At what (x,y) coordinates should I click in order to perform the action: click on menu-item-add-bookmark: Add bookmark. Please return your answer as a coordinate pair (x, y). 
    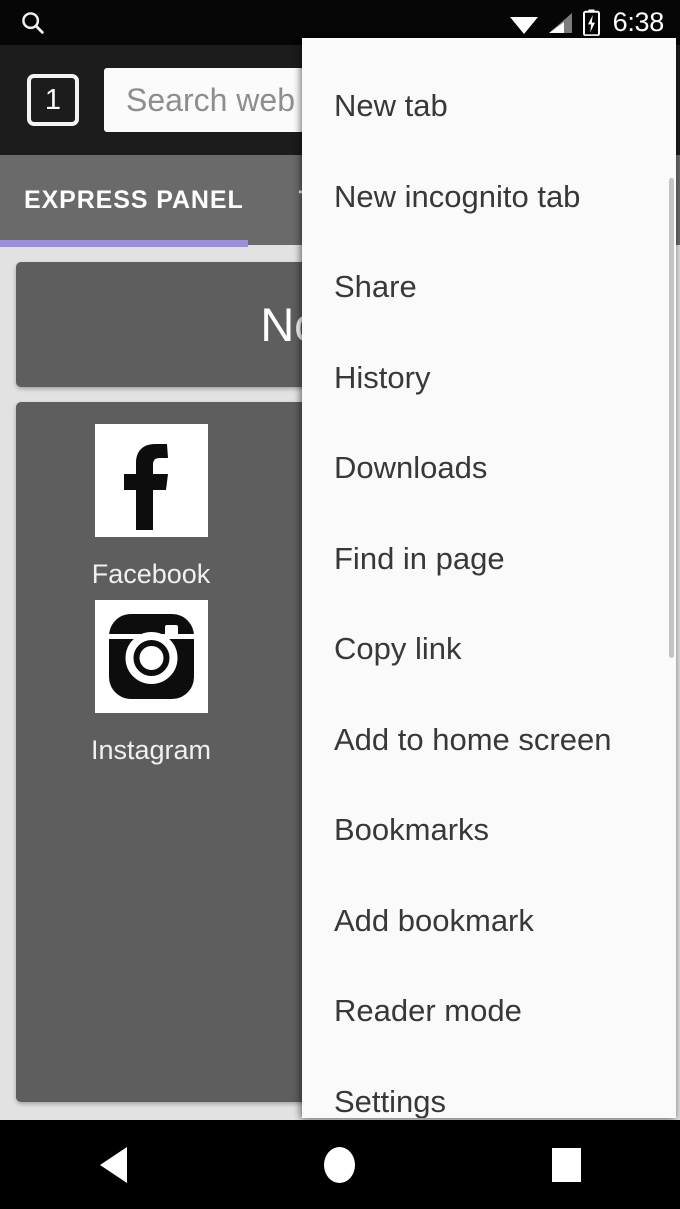
    Looking at the image, I should click on (489, 921).